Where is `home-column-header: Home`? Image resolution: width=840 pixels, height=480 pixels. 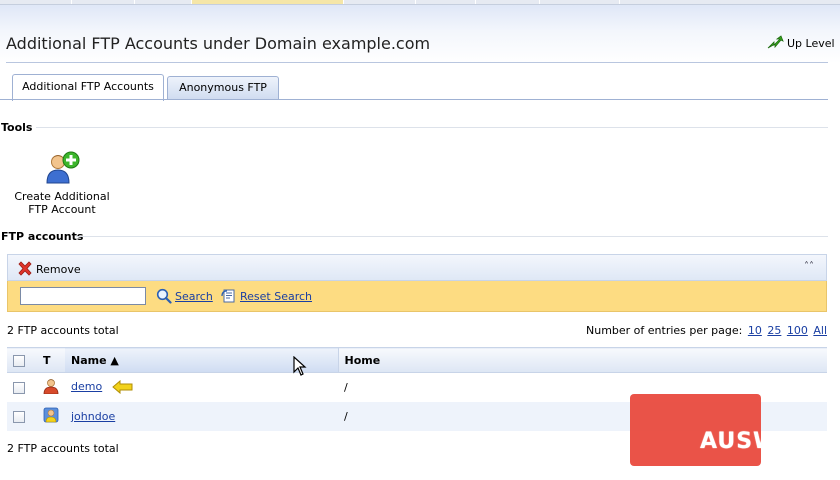
home-column-header: Home is located at coordinates (582, 360).